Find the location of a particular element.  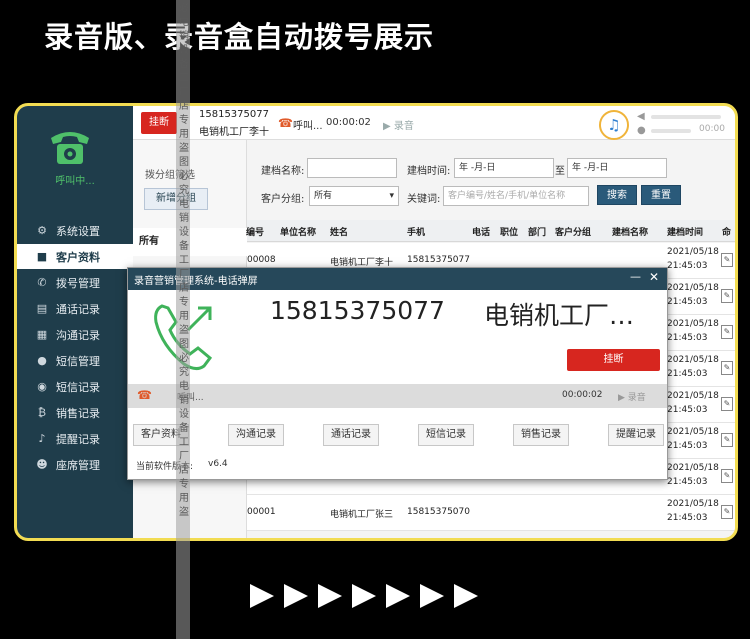

search-button: 搜索 is located at coordinates (617, 195).